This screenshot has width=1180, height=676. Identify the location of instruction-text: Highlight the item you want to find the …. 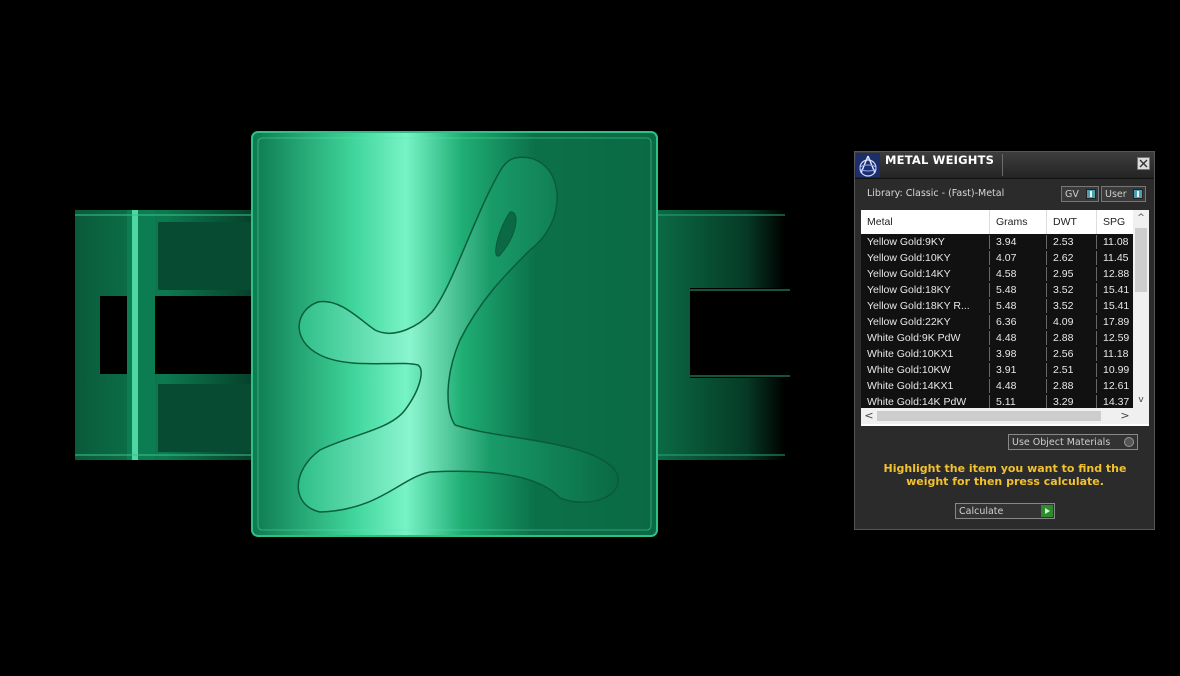
(1005, 475).